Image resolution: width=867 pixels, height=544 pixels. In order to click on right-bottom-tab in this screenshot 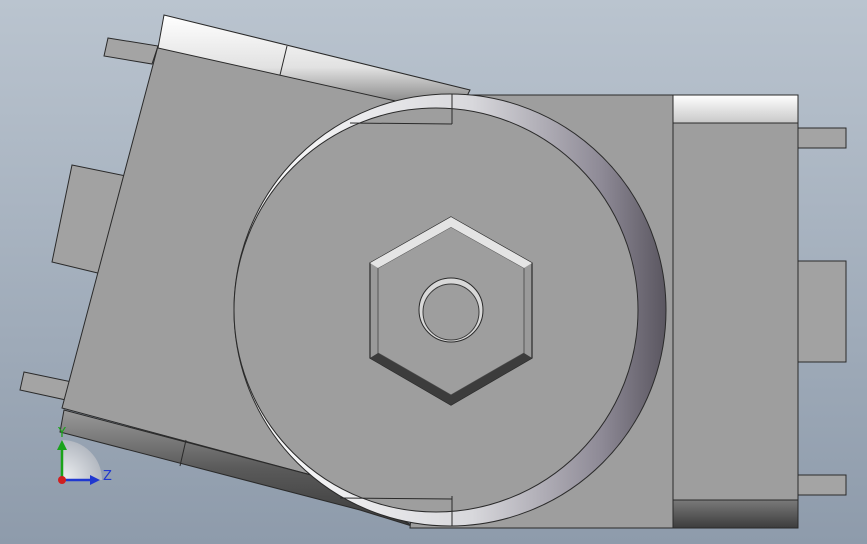, I will do `click(822, 485)`.